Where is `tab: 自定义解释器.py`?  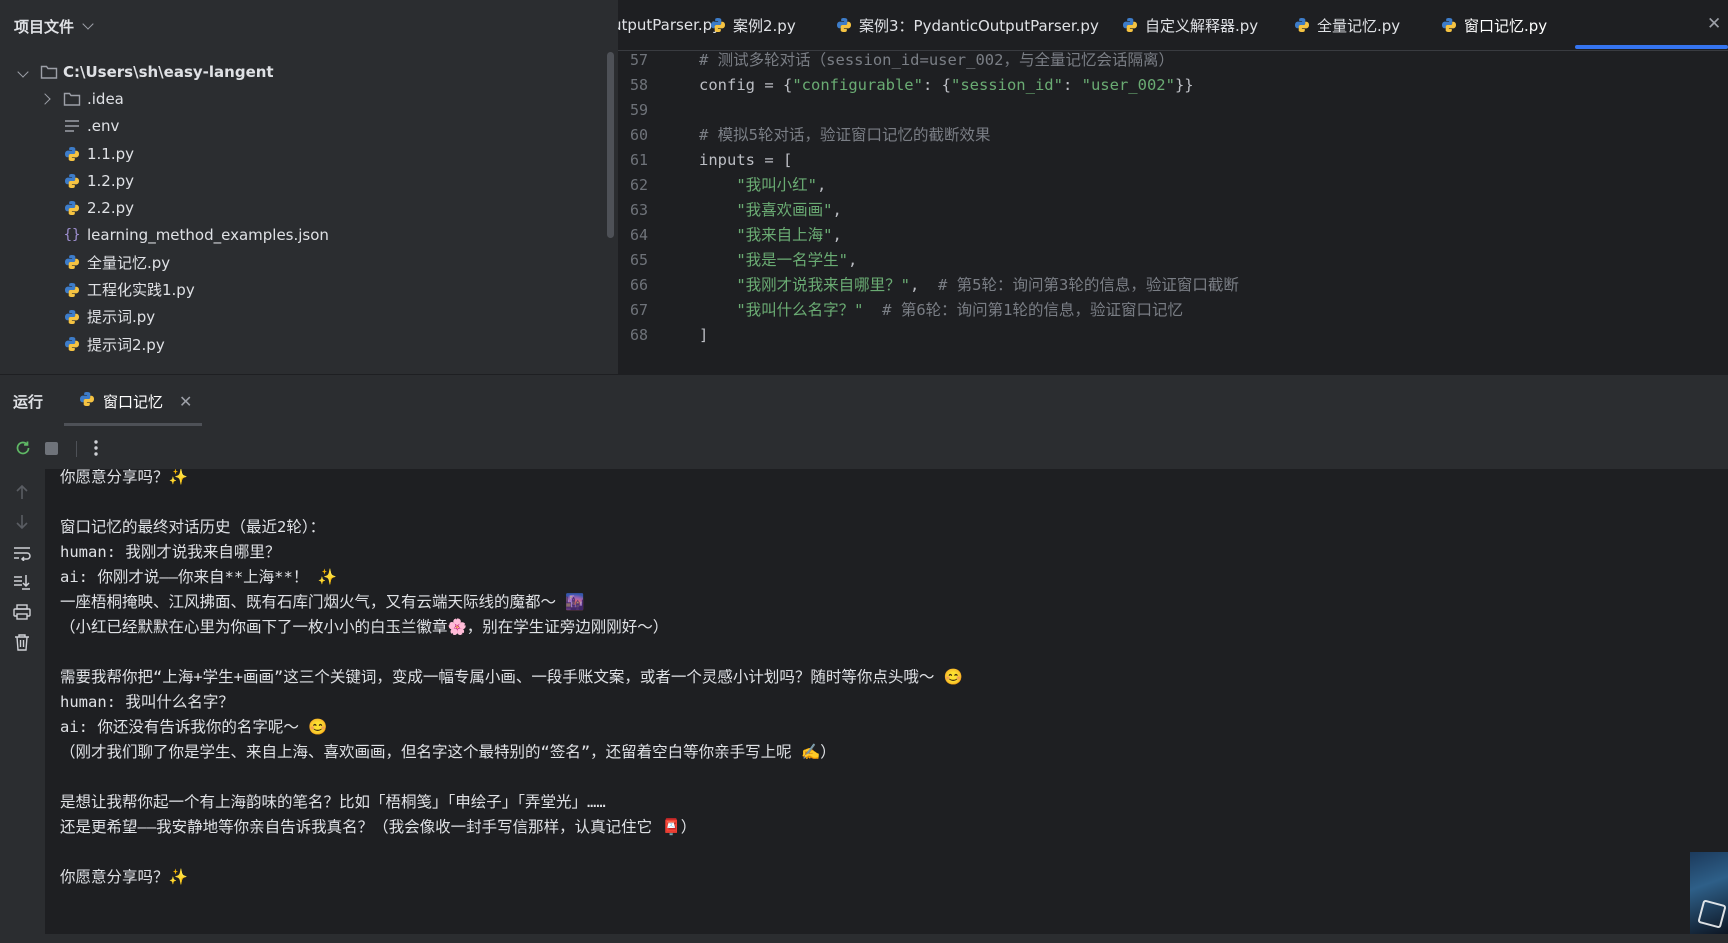
tab: 自定义解释器.py is located at coordinates (1190, 25).